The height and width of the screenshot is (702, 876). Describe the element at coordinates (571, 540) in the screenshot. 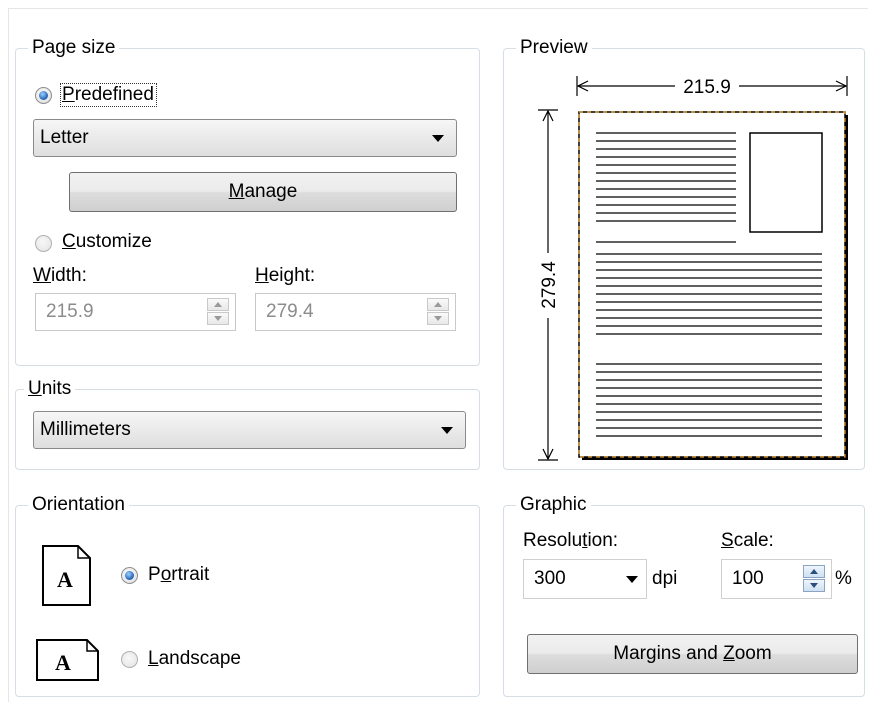

I see `resolution-label: Resolution:` at that location.